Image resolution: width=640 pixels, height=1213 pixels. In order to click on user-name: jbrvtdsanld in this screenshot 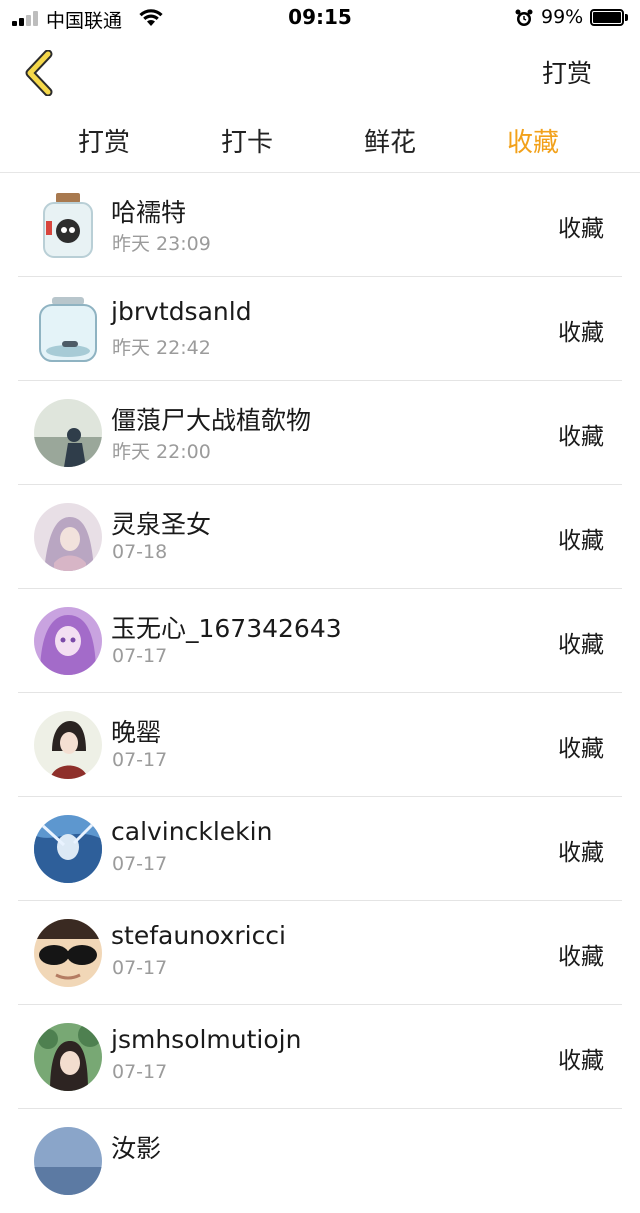, I will do `click(181, 311)`.